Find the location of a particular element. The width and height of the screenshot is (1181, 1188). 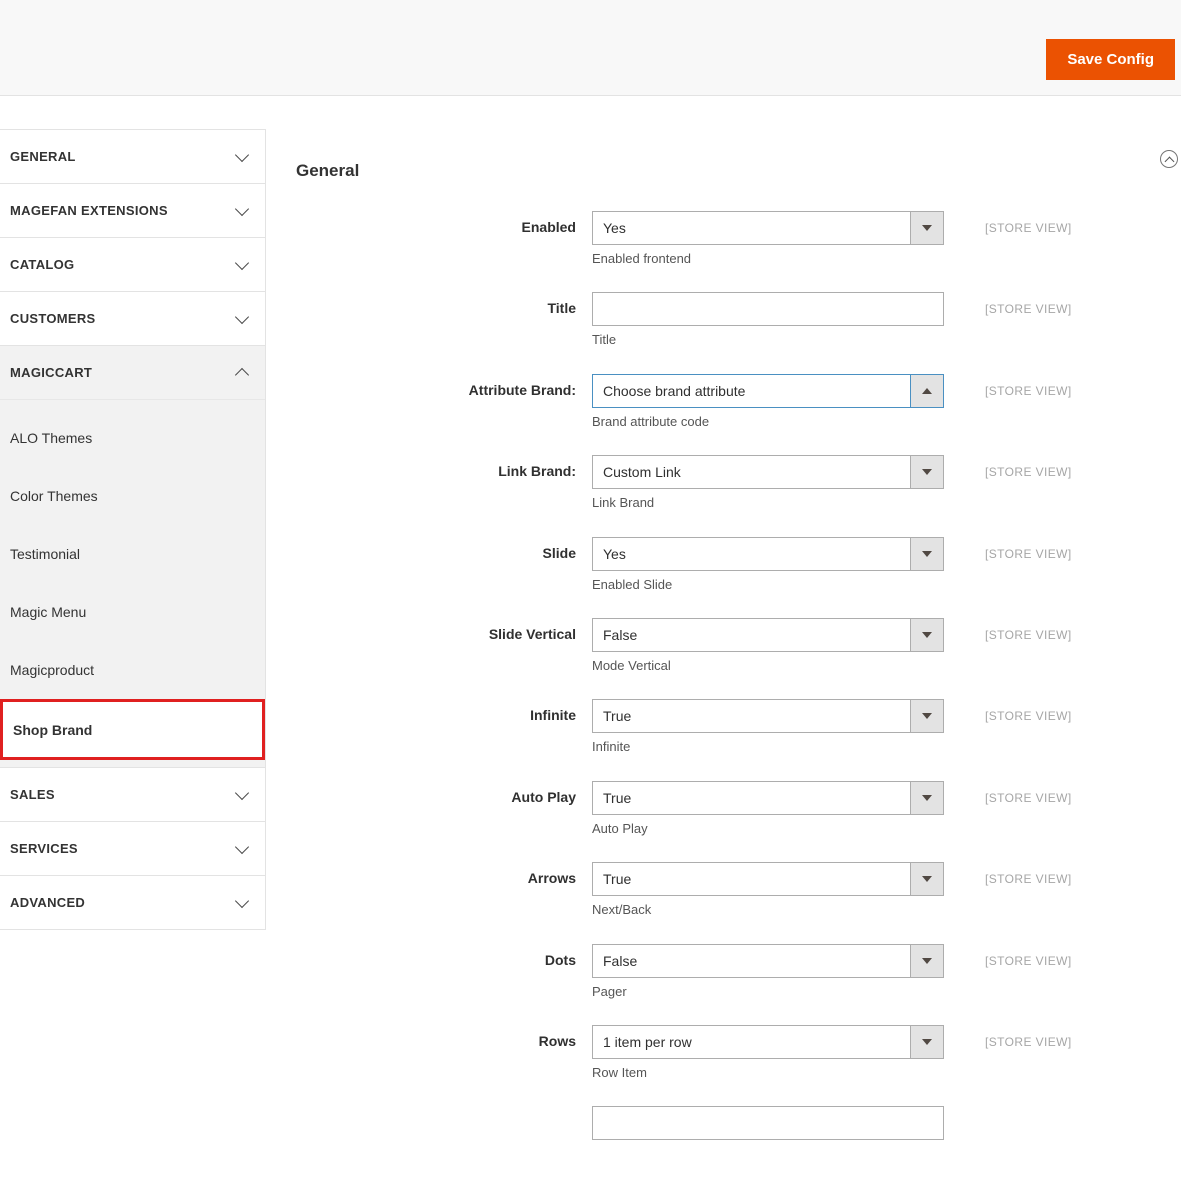

field-cell: False Pager is located at coordinates (768, 971).